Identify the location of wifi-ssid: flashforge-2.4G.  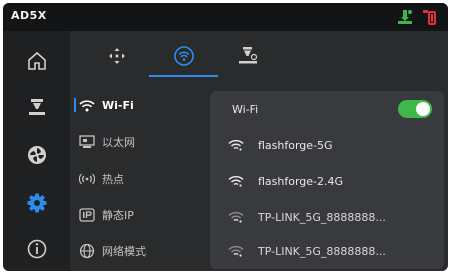
(301, 181).